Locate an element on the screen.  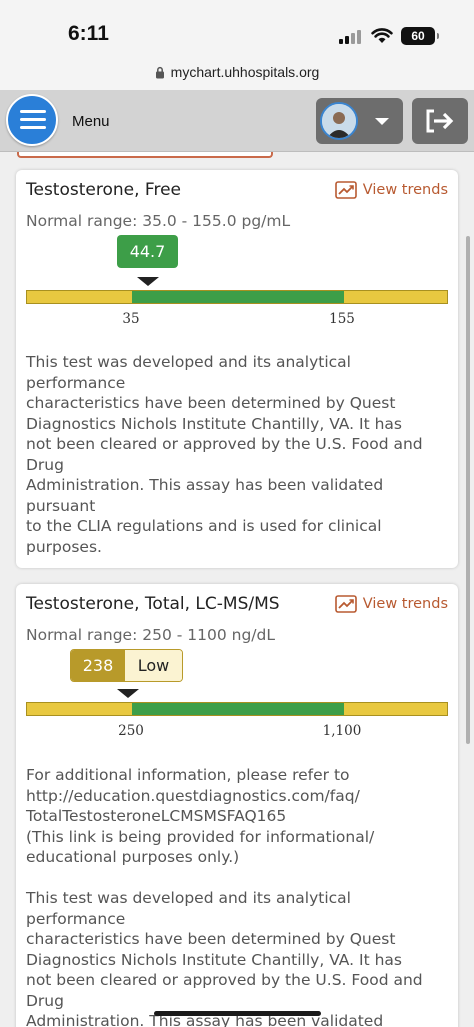
previous-card-edge is located at coordinates (145, 155).